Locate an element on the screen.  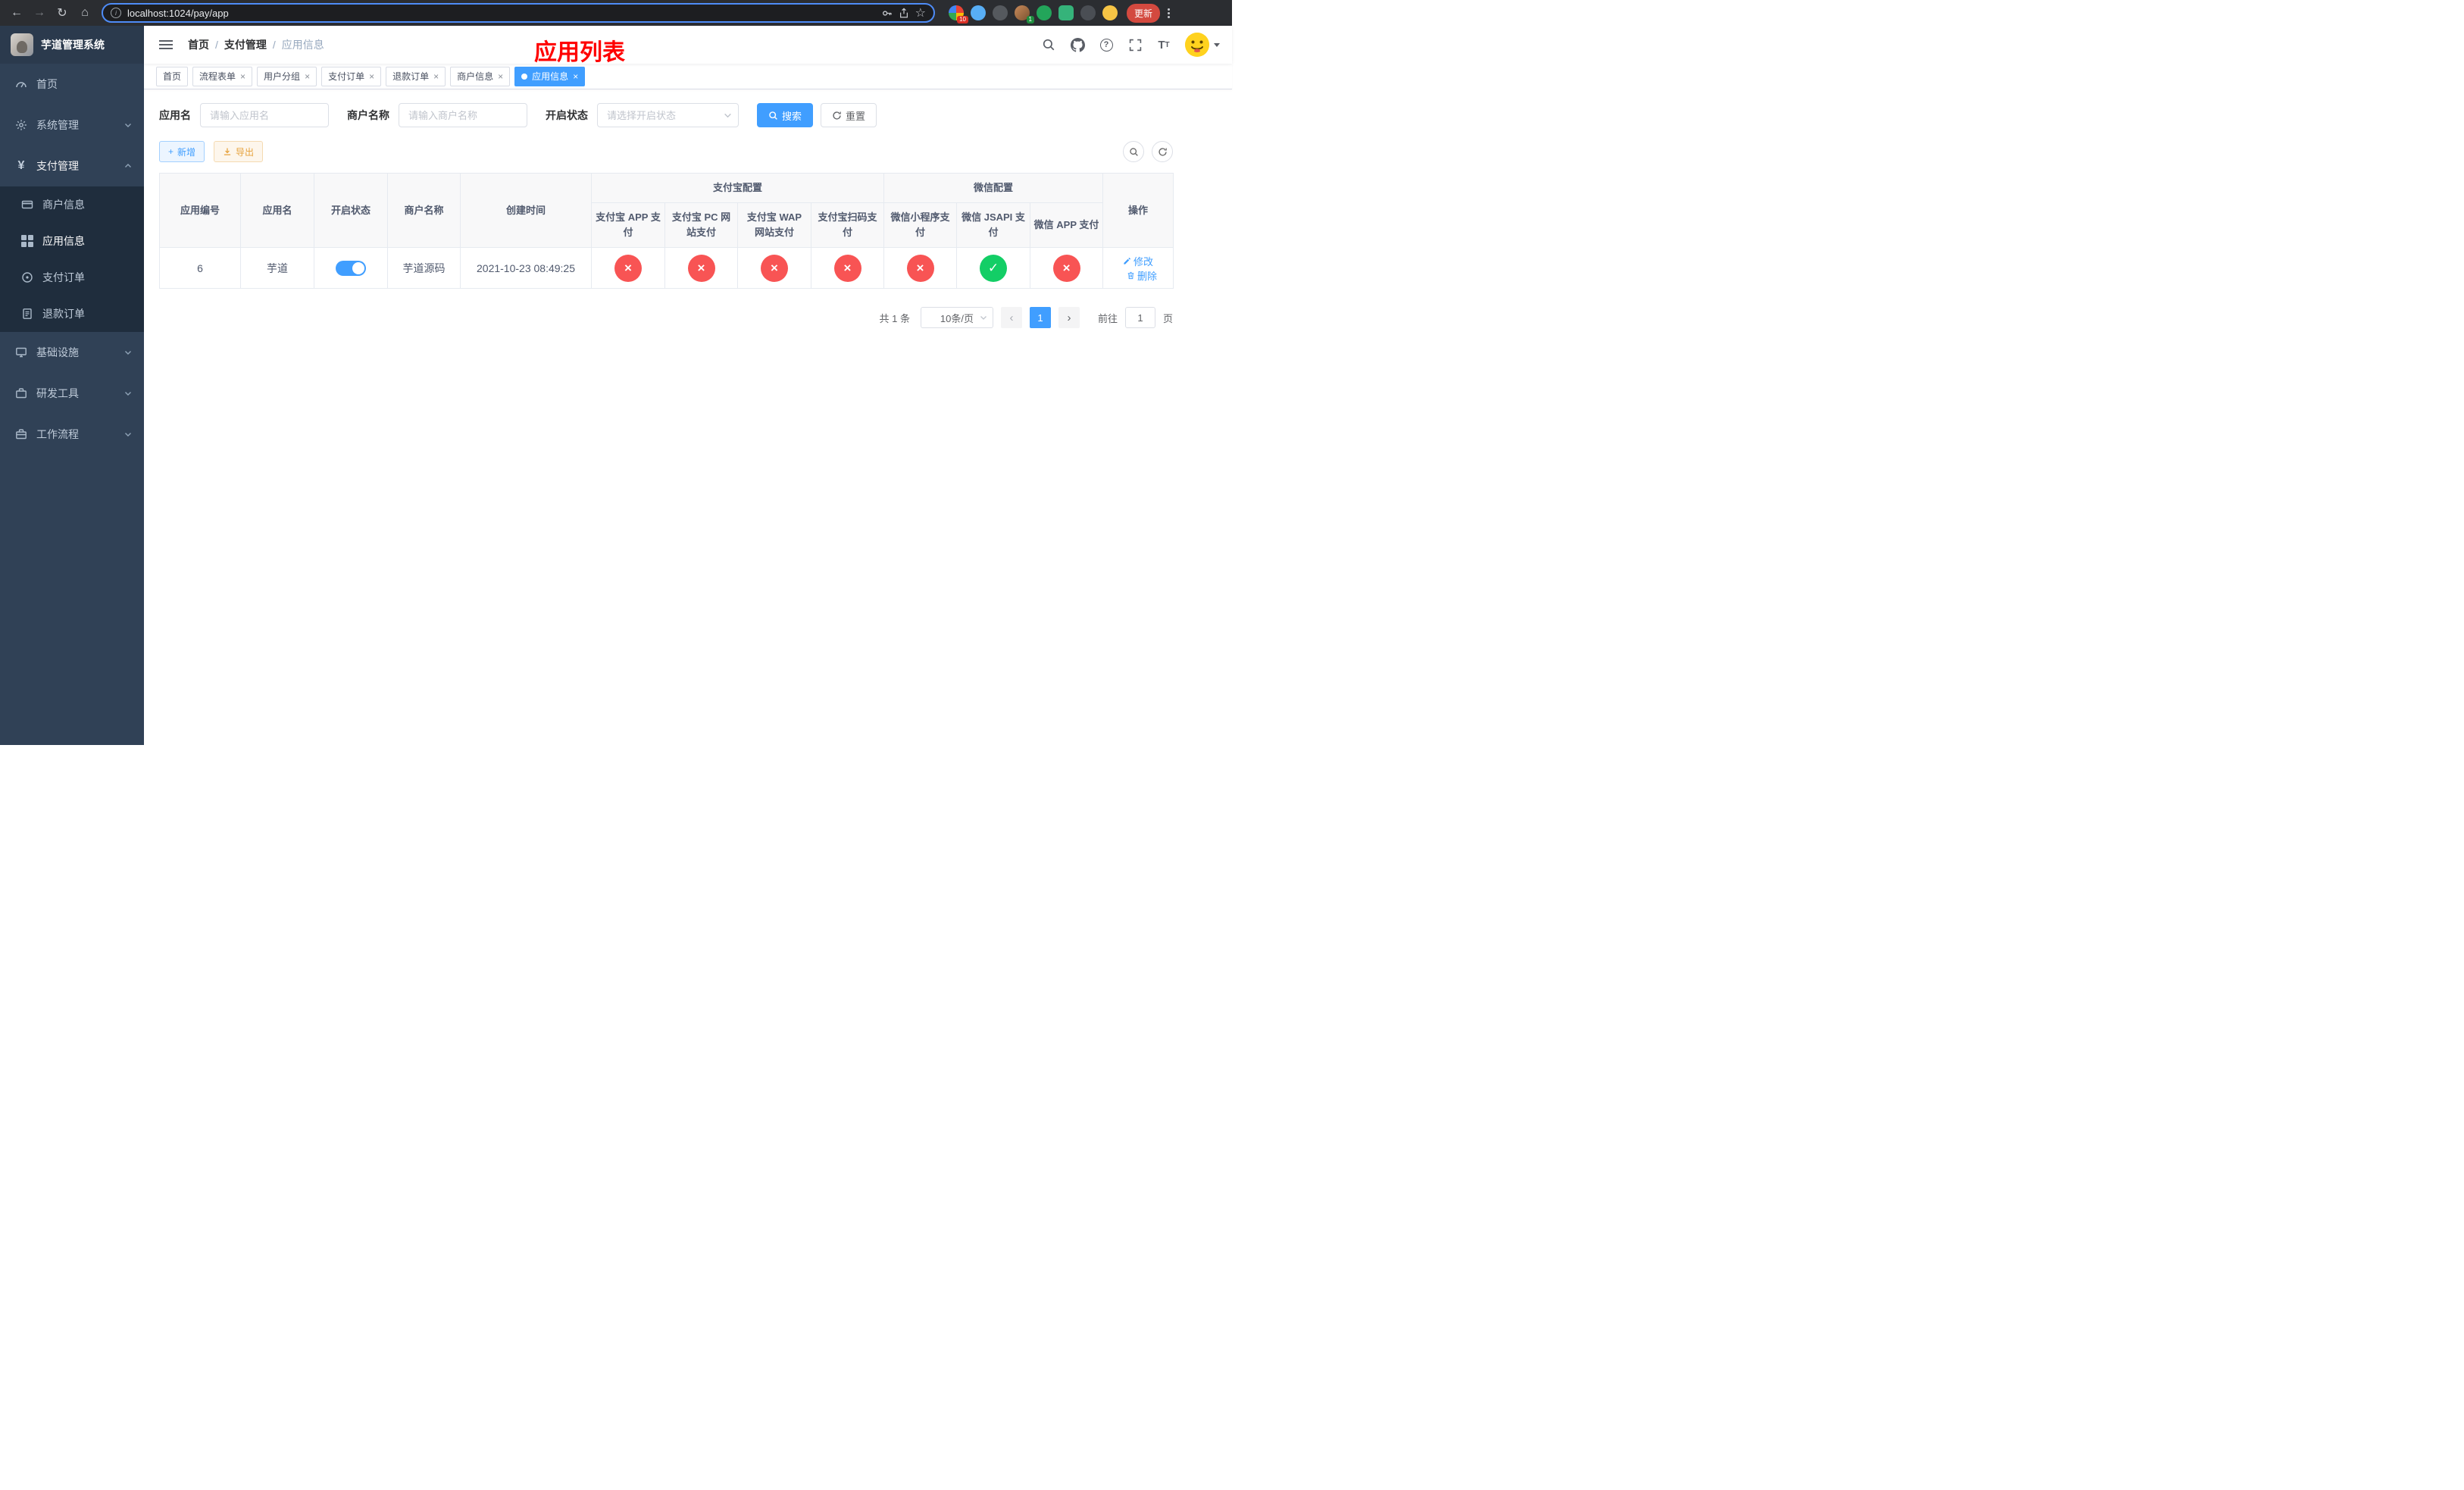
app-name-label: 应用名 is located at coordinates (175, 115).